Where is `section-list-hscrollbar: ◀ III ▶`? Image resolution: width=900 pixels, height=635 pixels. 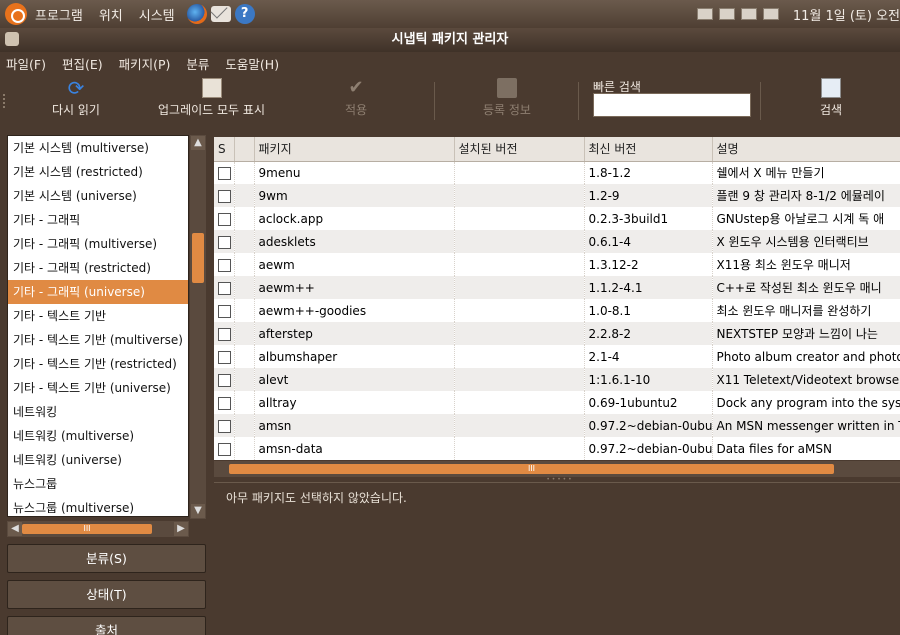
section-list-hscrollbar: ◀ III ▶ is located at coordinates (98, 529).